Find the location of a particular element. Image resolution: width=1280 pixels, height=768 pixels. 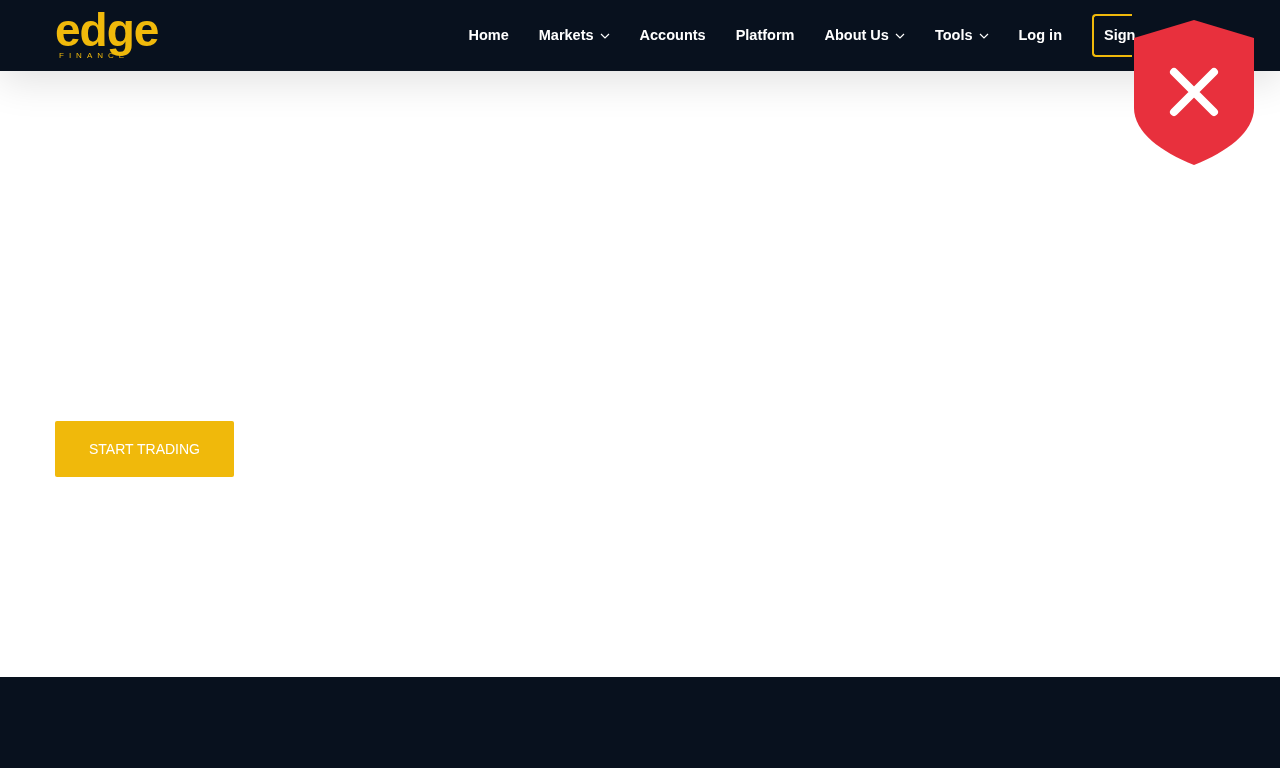

nav-menu: Markets is located at coordinates (574, 35).